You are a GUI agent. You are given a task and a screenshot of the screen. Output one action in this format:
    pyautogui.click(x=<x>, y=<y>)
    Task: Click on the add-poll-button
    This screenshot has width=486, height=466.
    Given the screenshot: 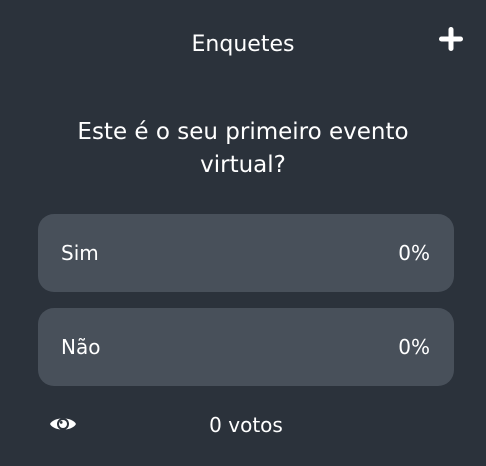 What is the action you would take?
    pyautogui.click(x=451, y=39)
    